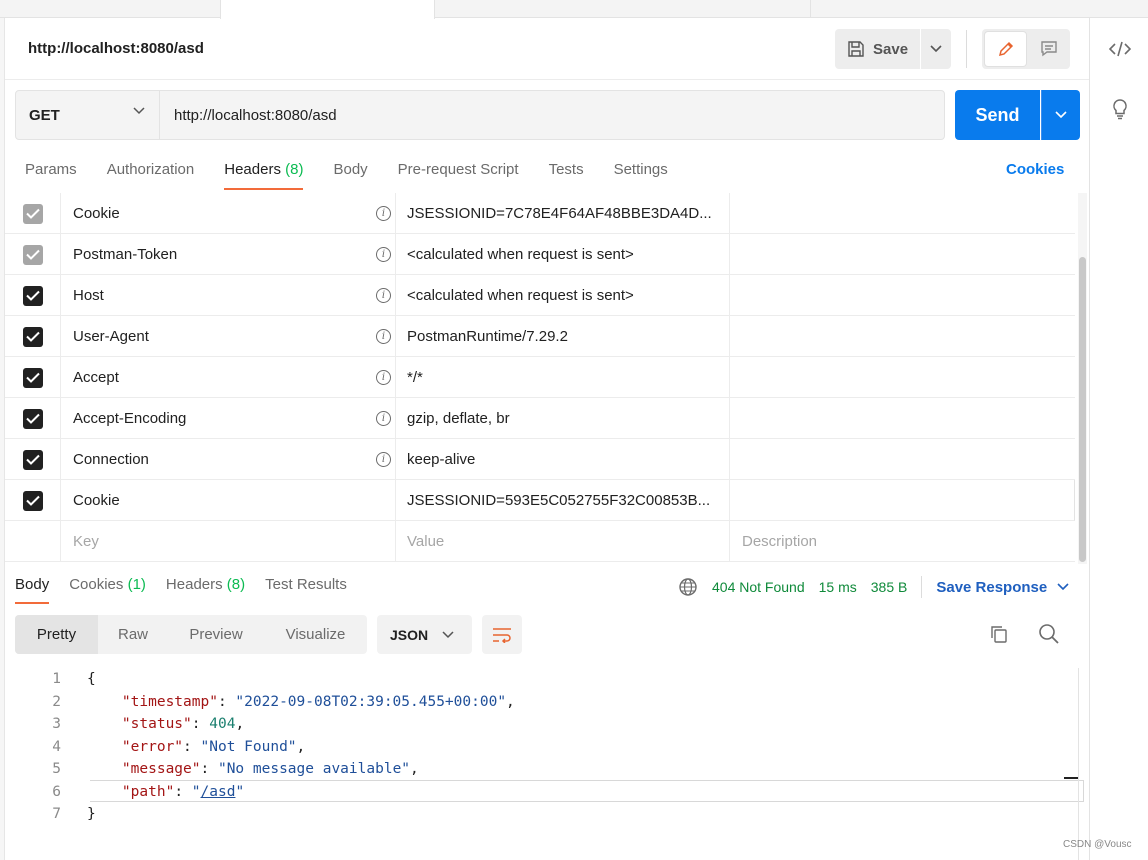 The image size is (1148, 860). I want to click on save-icon, so click(856, 49).